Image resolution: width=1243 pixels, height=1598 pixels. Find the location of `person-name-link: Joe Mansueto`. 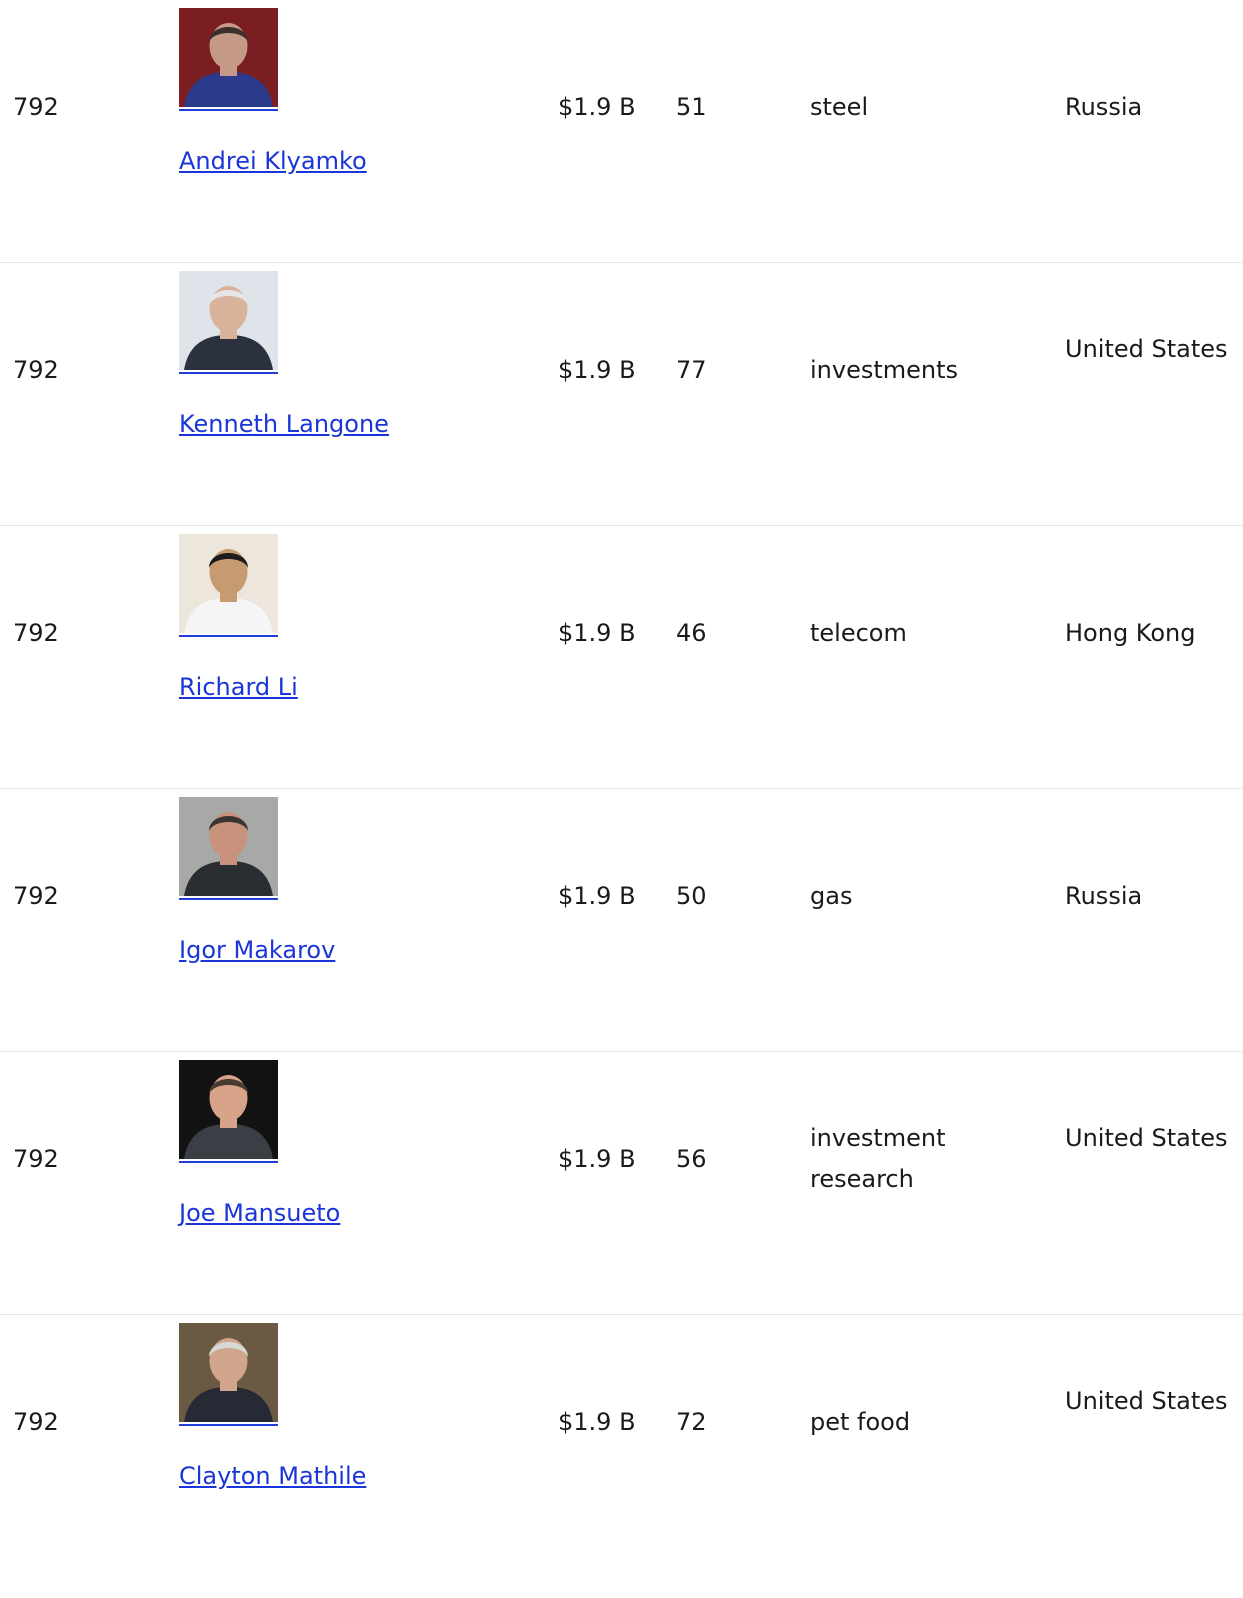

person-name-link: Joe Mansueto is located at coordinates (259, 1213).